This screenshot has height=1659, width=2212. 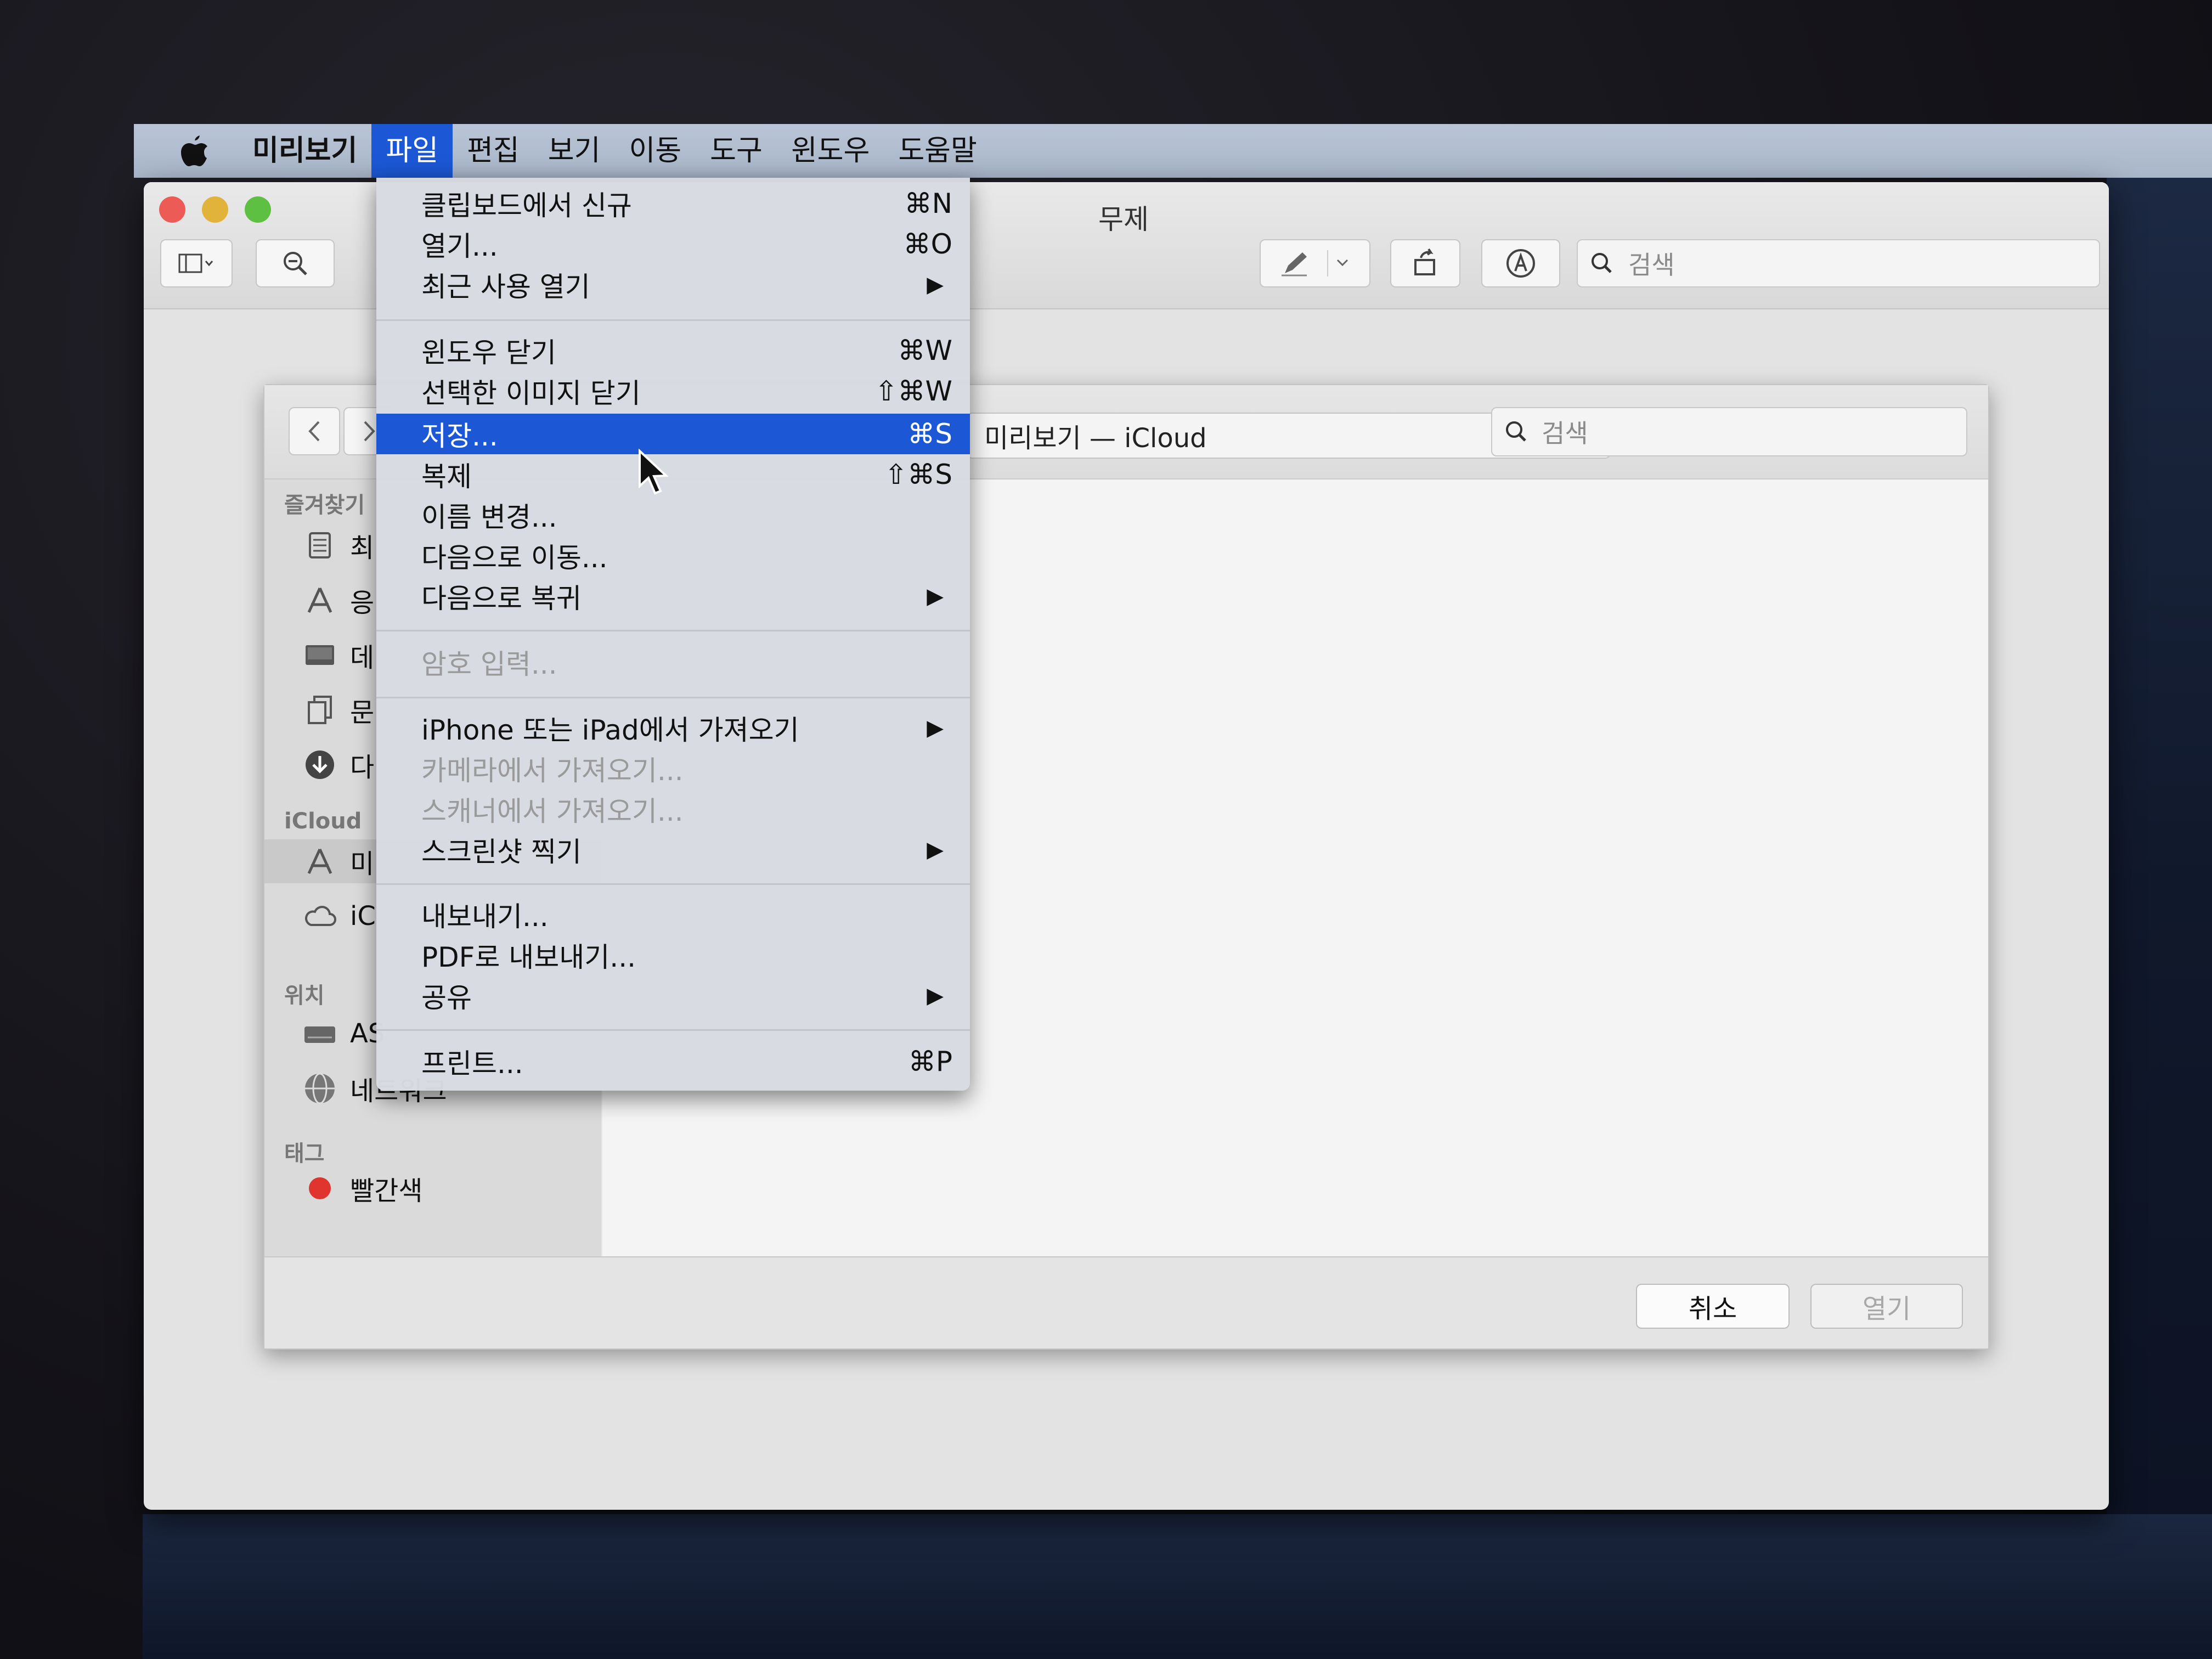 What do you see at coordinates (673, 1061) in the screenshot?
I see `menu-item-print: 프린트... ⌘P` at bounding box center [673, 1061].